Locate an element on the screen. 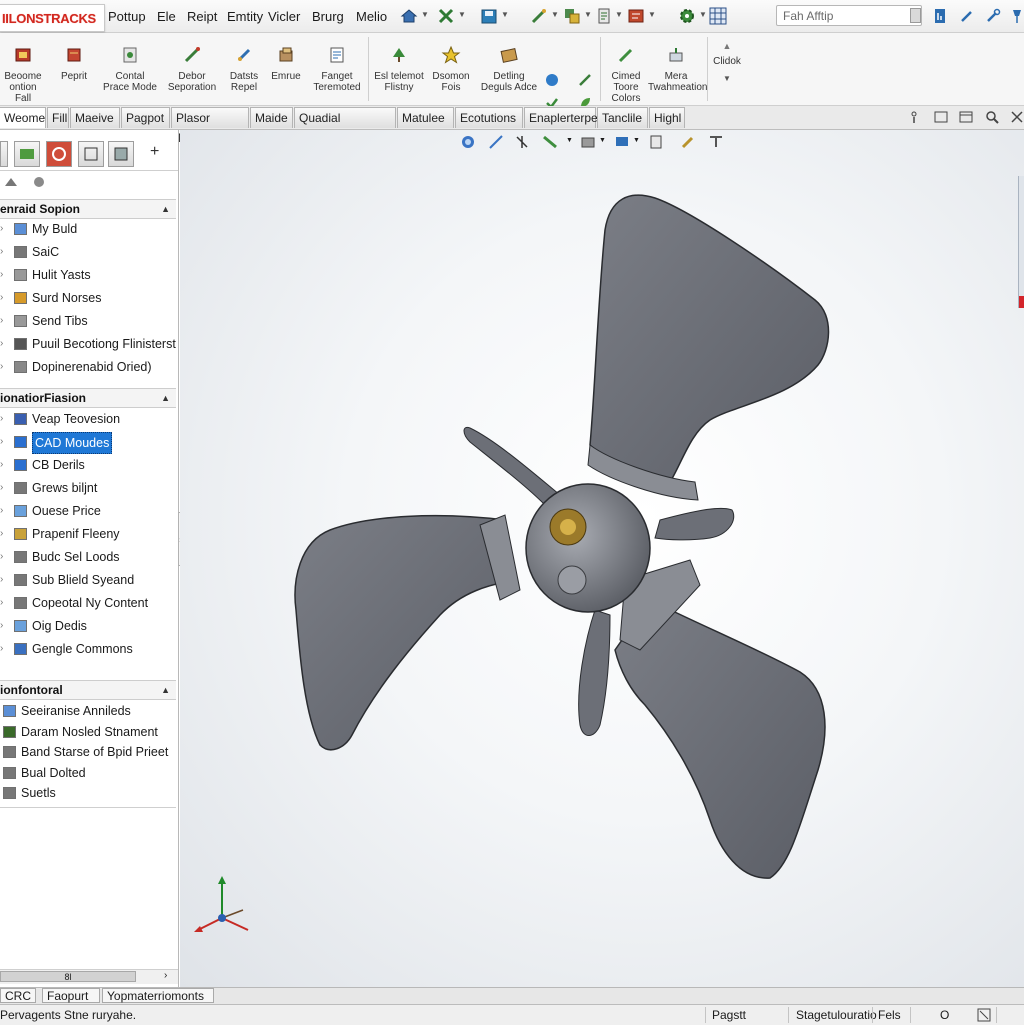 The height and width of the screenshot is (1025, 1024). tree-item: Bual Dolted is located at coordinates (88, 773).